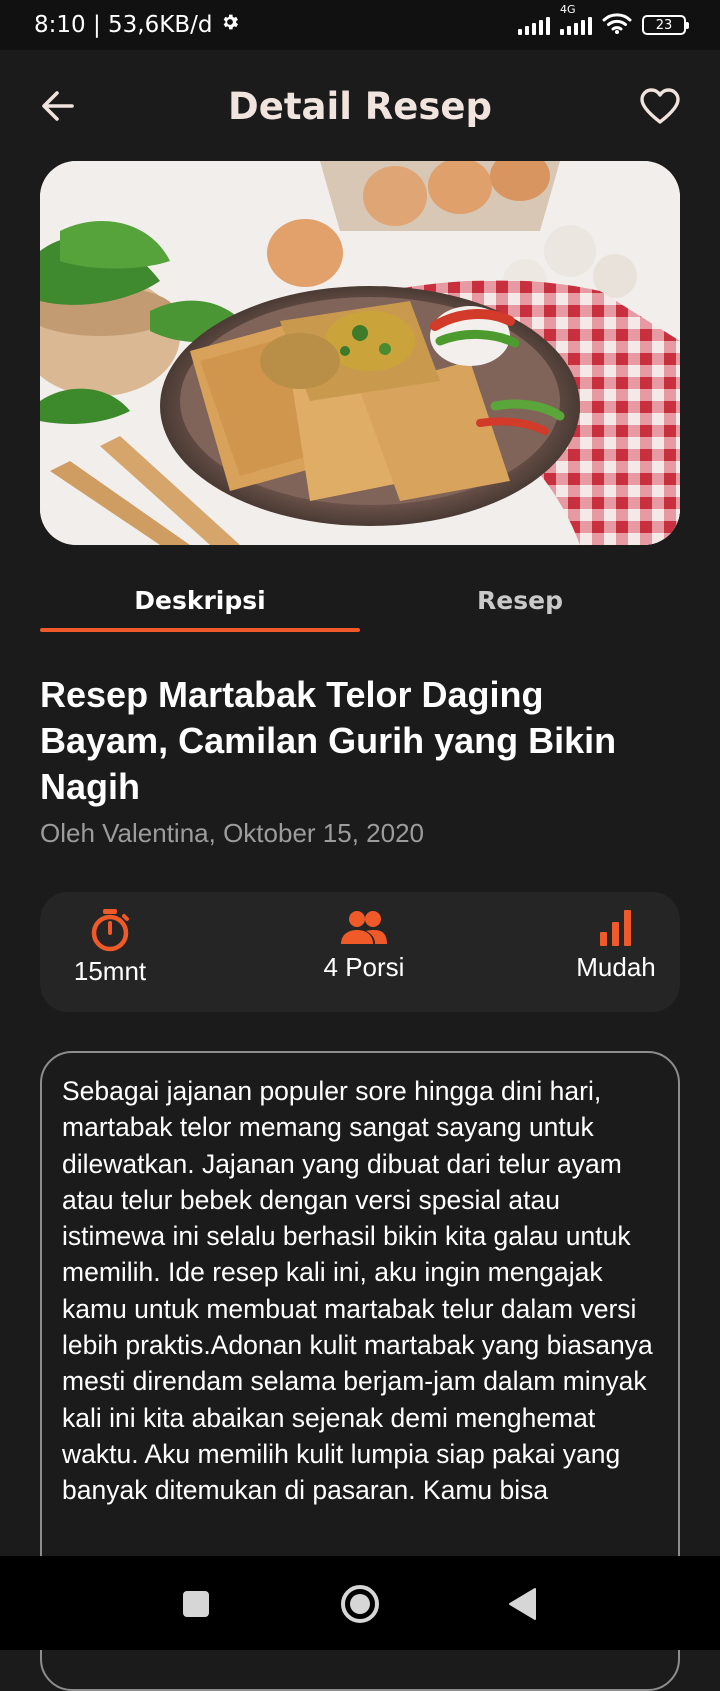  I want to click on signal-icon, so click(534, 25).